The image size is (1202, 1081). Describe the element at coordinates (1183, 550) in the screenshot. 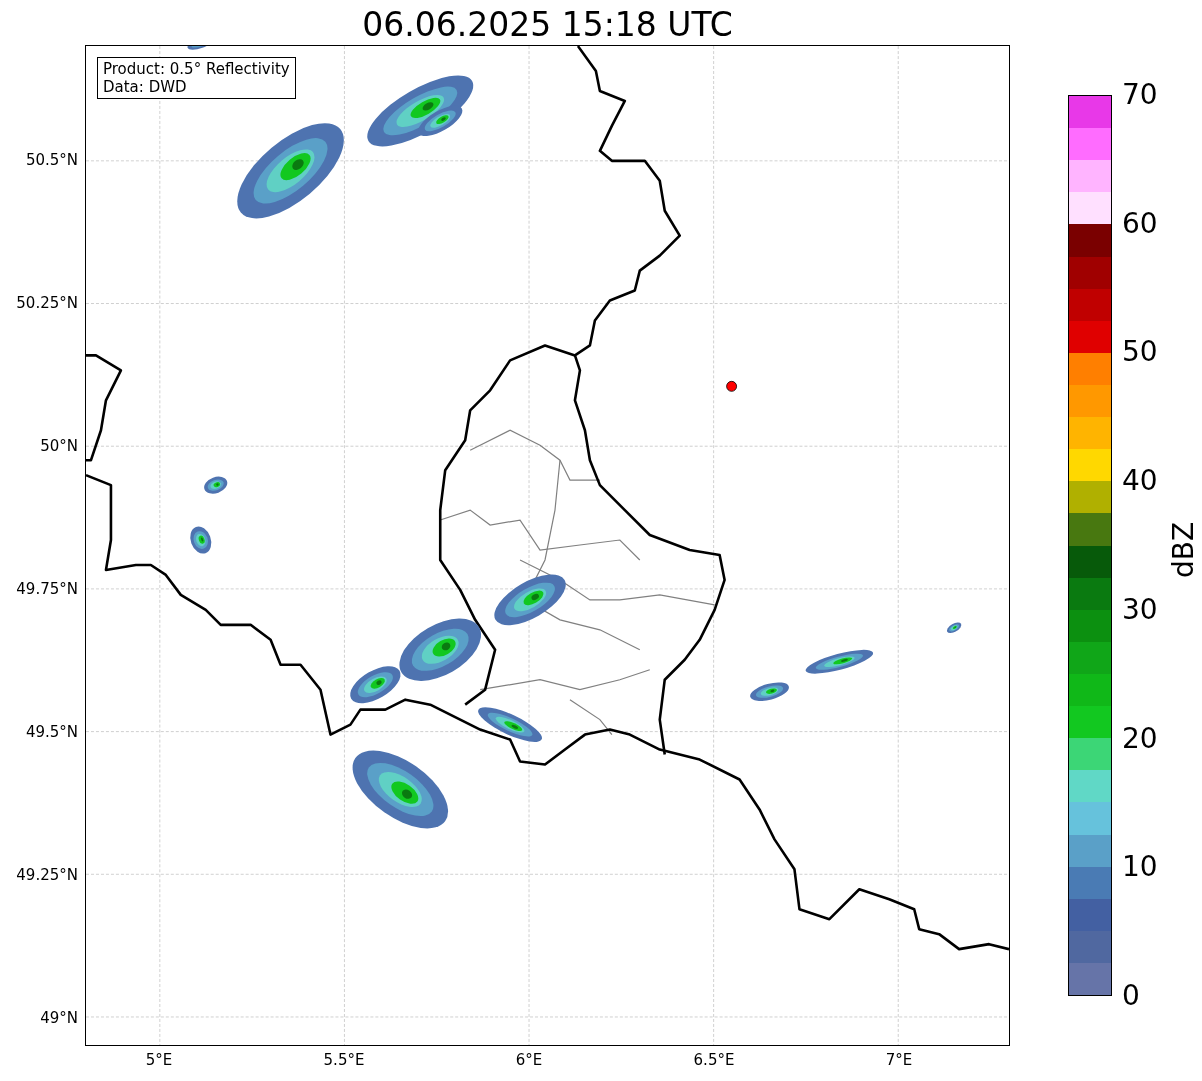

I see `colorbar-label: dBZ` at that location.